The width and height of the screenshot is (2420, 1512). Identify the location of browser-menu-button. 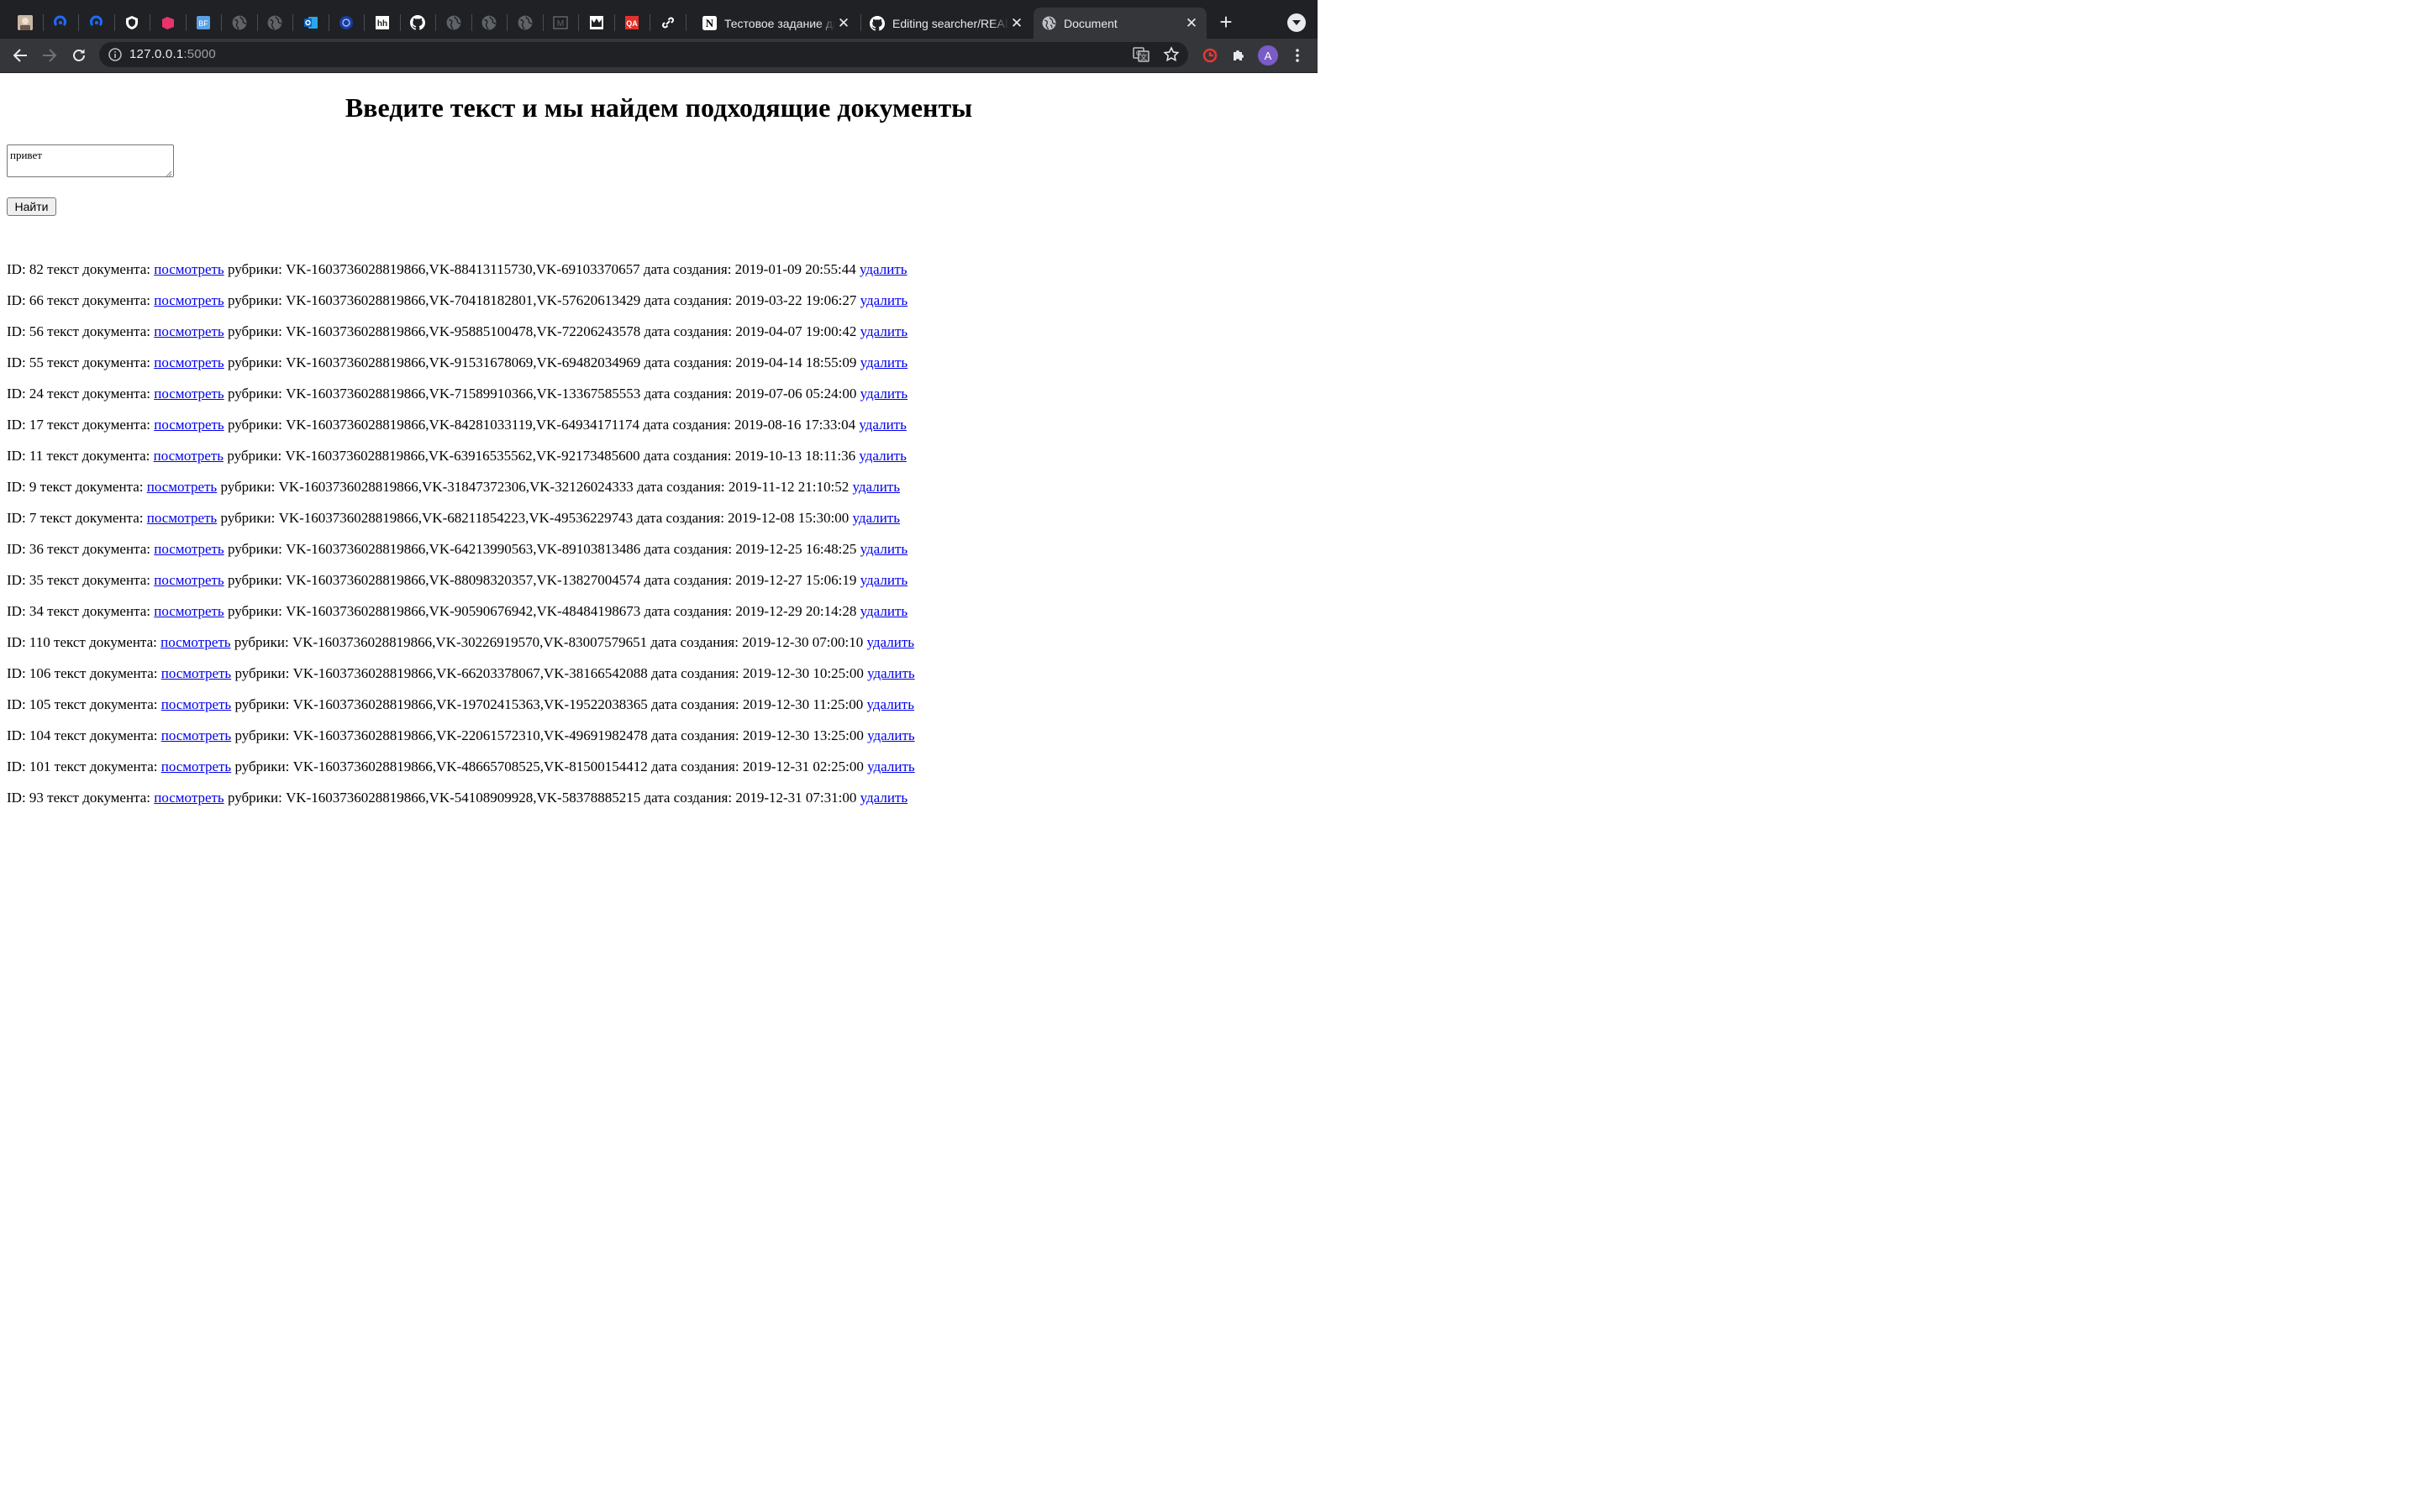
(1297, 55).